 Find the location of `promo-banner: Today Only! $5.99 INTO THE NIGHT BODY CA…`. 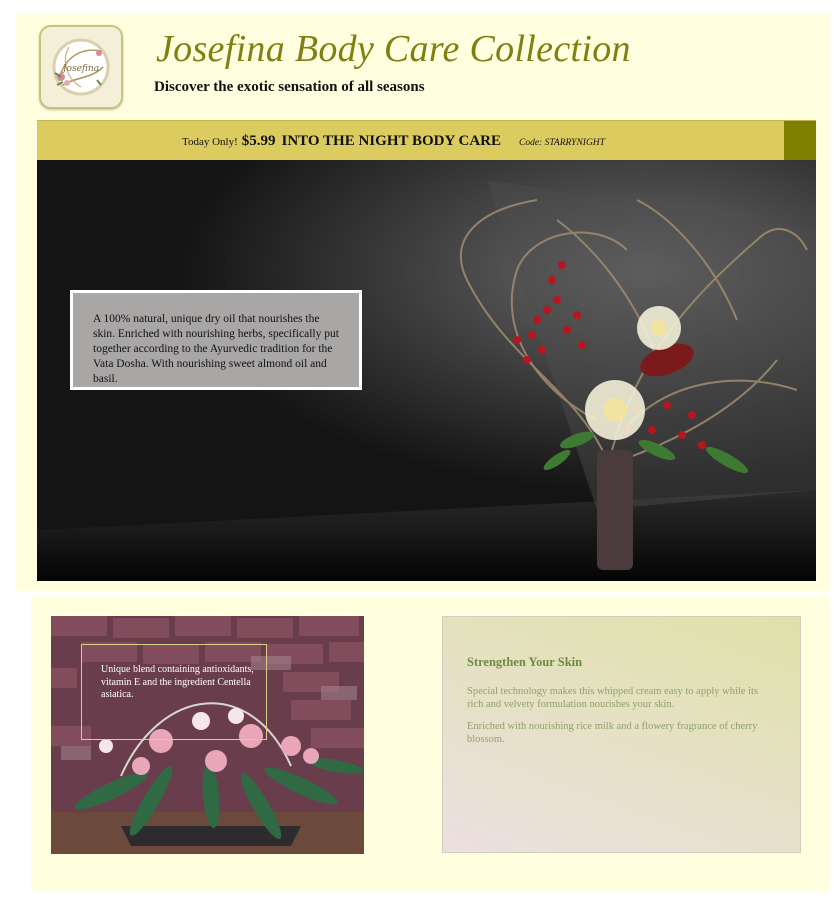

promo-banner: Today Only! $5.99 INTO THE NIGHT BODY CA… is located at coordinates (426, 140).